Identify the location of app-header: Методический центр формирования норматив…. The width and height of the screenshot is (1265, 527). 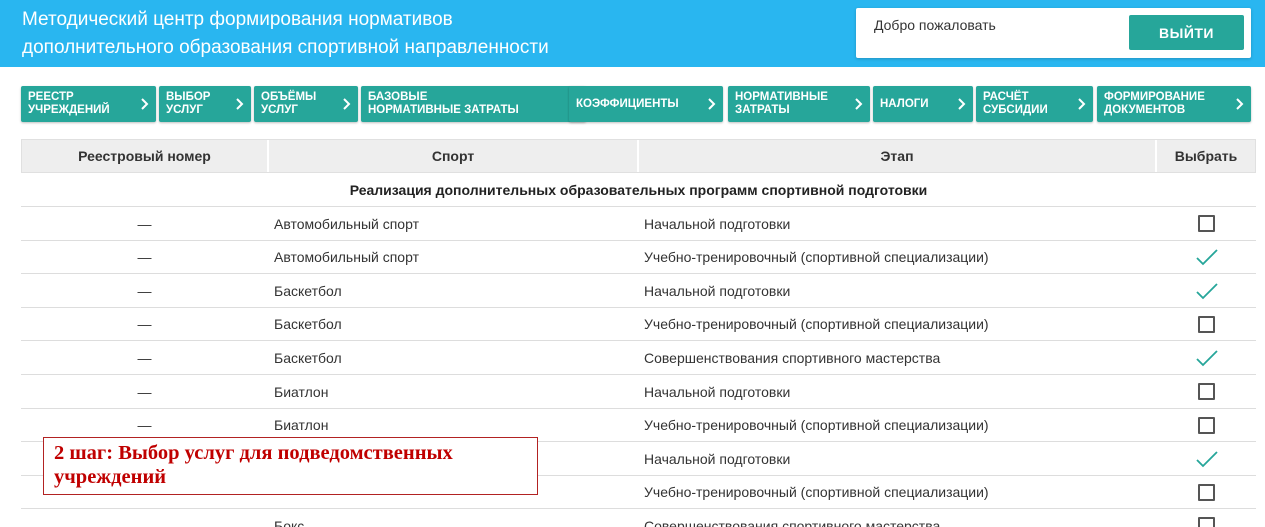
(632, 33).